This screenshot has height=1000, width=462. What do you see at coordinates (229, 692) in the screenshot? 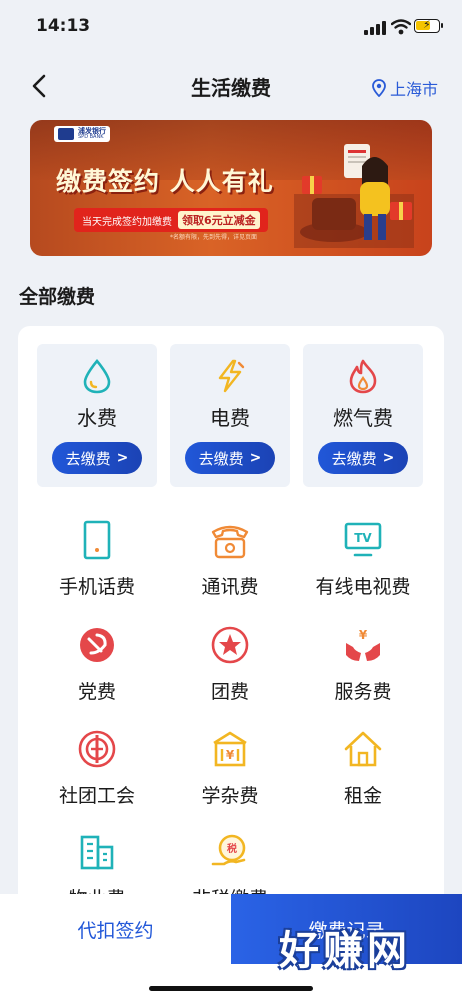
I see `service-label: 团费` at bounding box center [229, 692].